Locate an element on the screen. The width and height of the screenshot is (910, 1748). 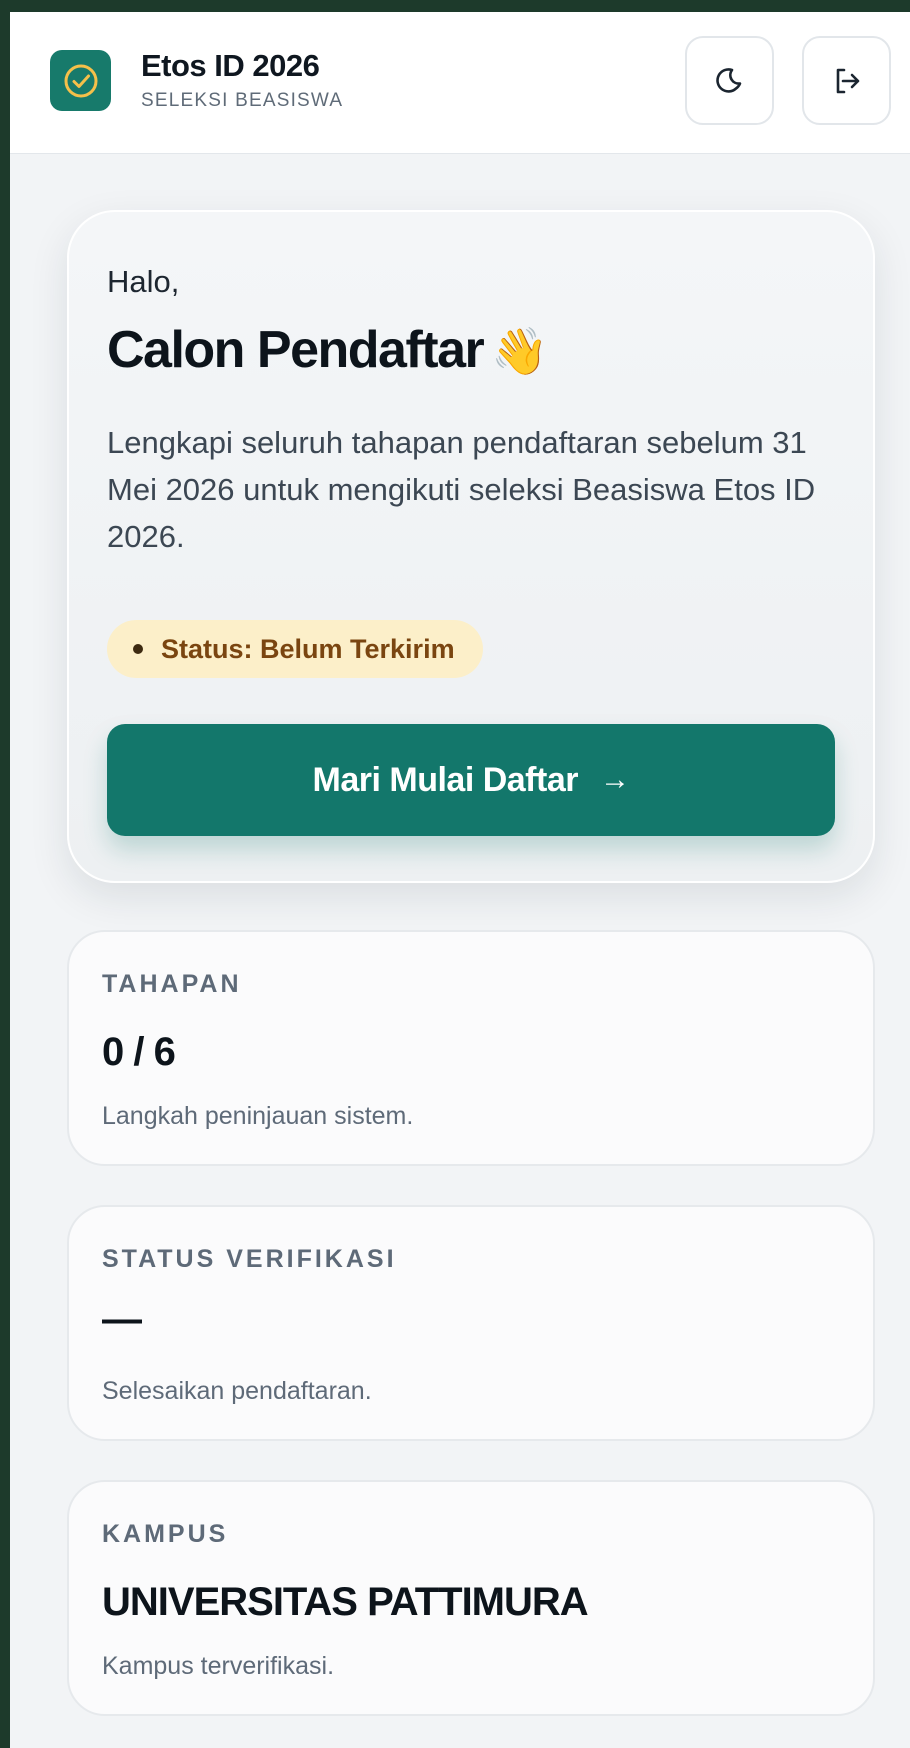
check-circle-icon is located at coordinates (80, 80).